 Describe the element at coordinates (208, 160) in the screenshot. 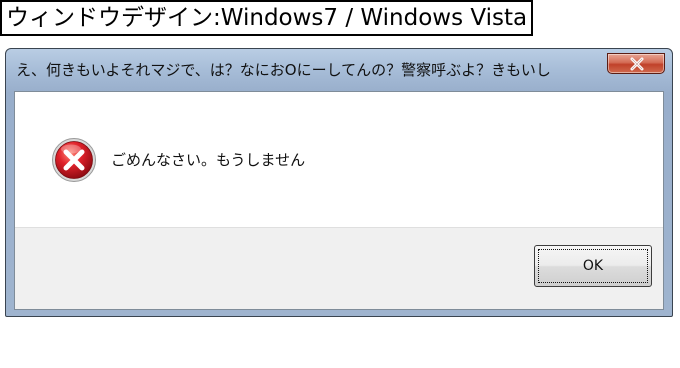

I see `dialog-message: ごめんなさい。もうしません` at that location.